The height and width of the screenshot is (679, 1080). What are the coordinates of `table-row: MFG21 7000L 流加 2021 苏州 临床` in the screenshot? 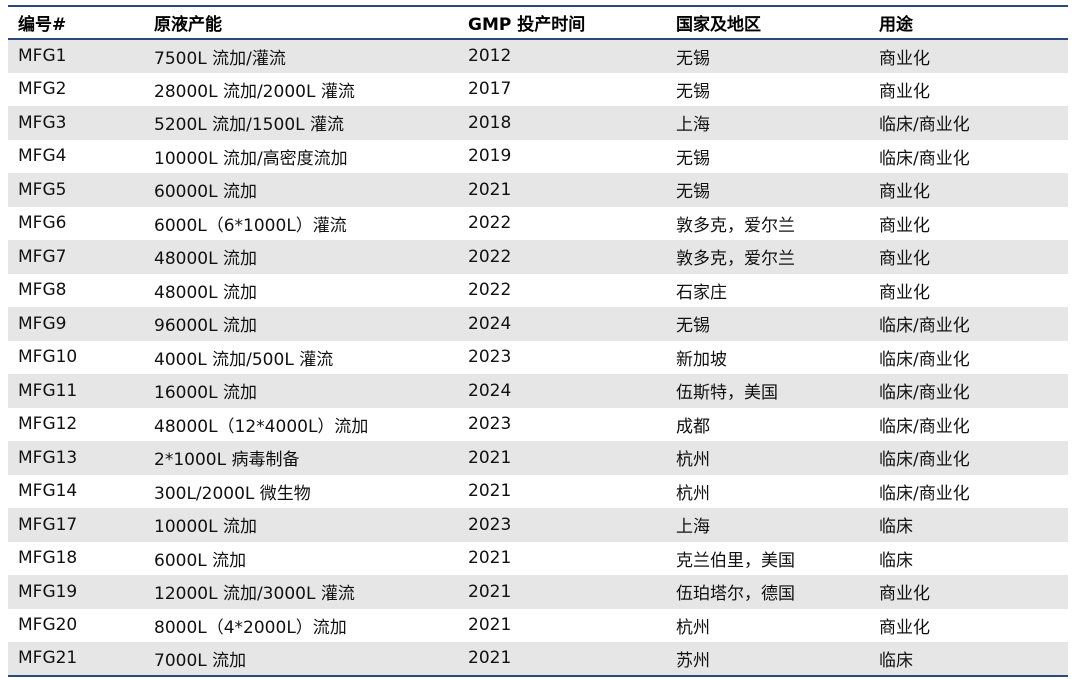 It's located at (538, 659).